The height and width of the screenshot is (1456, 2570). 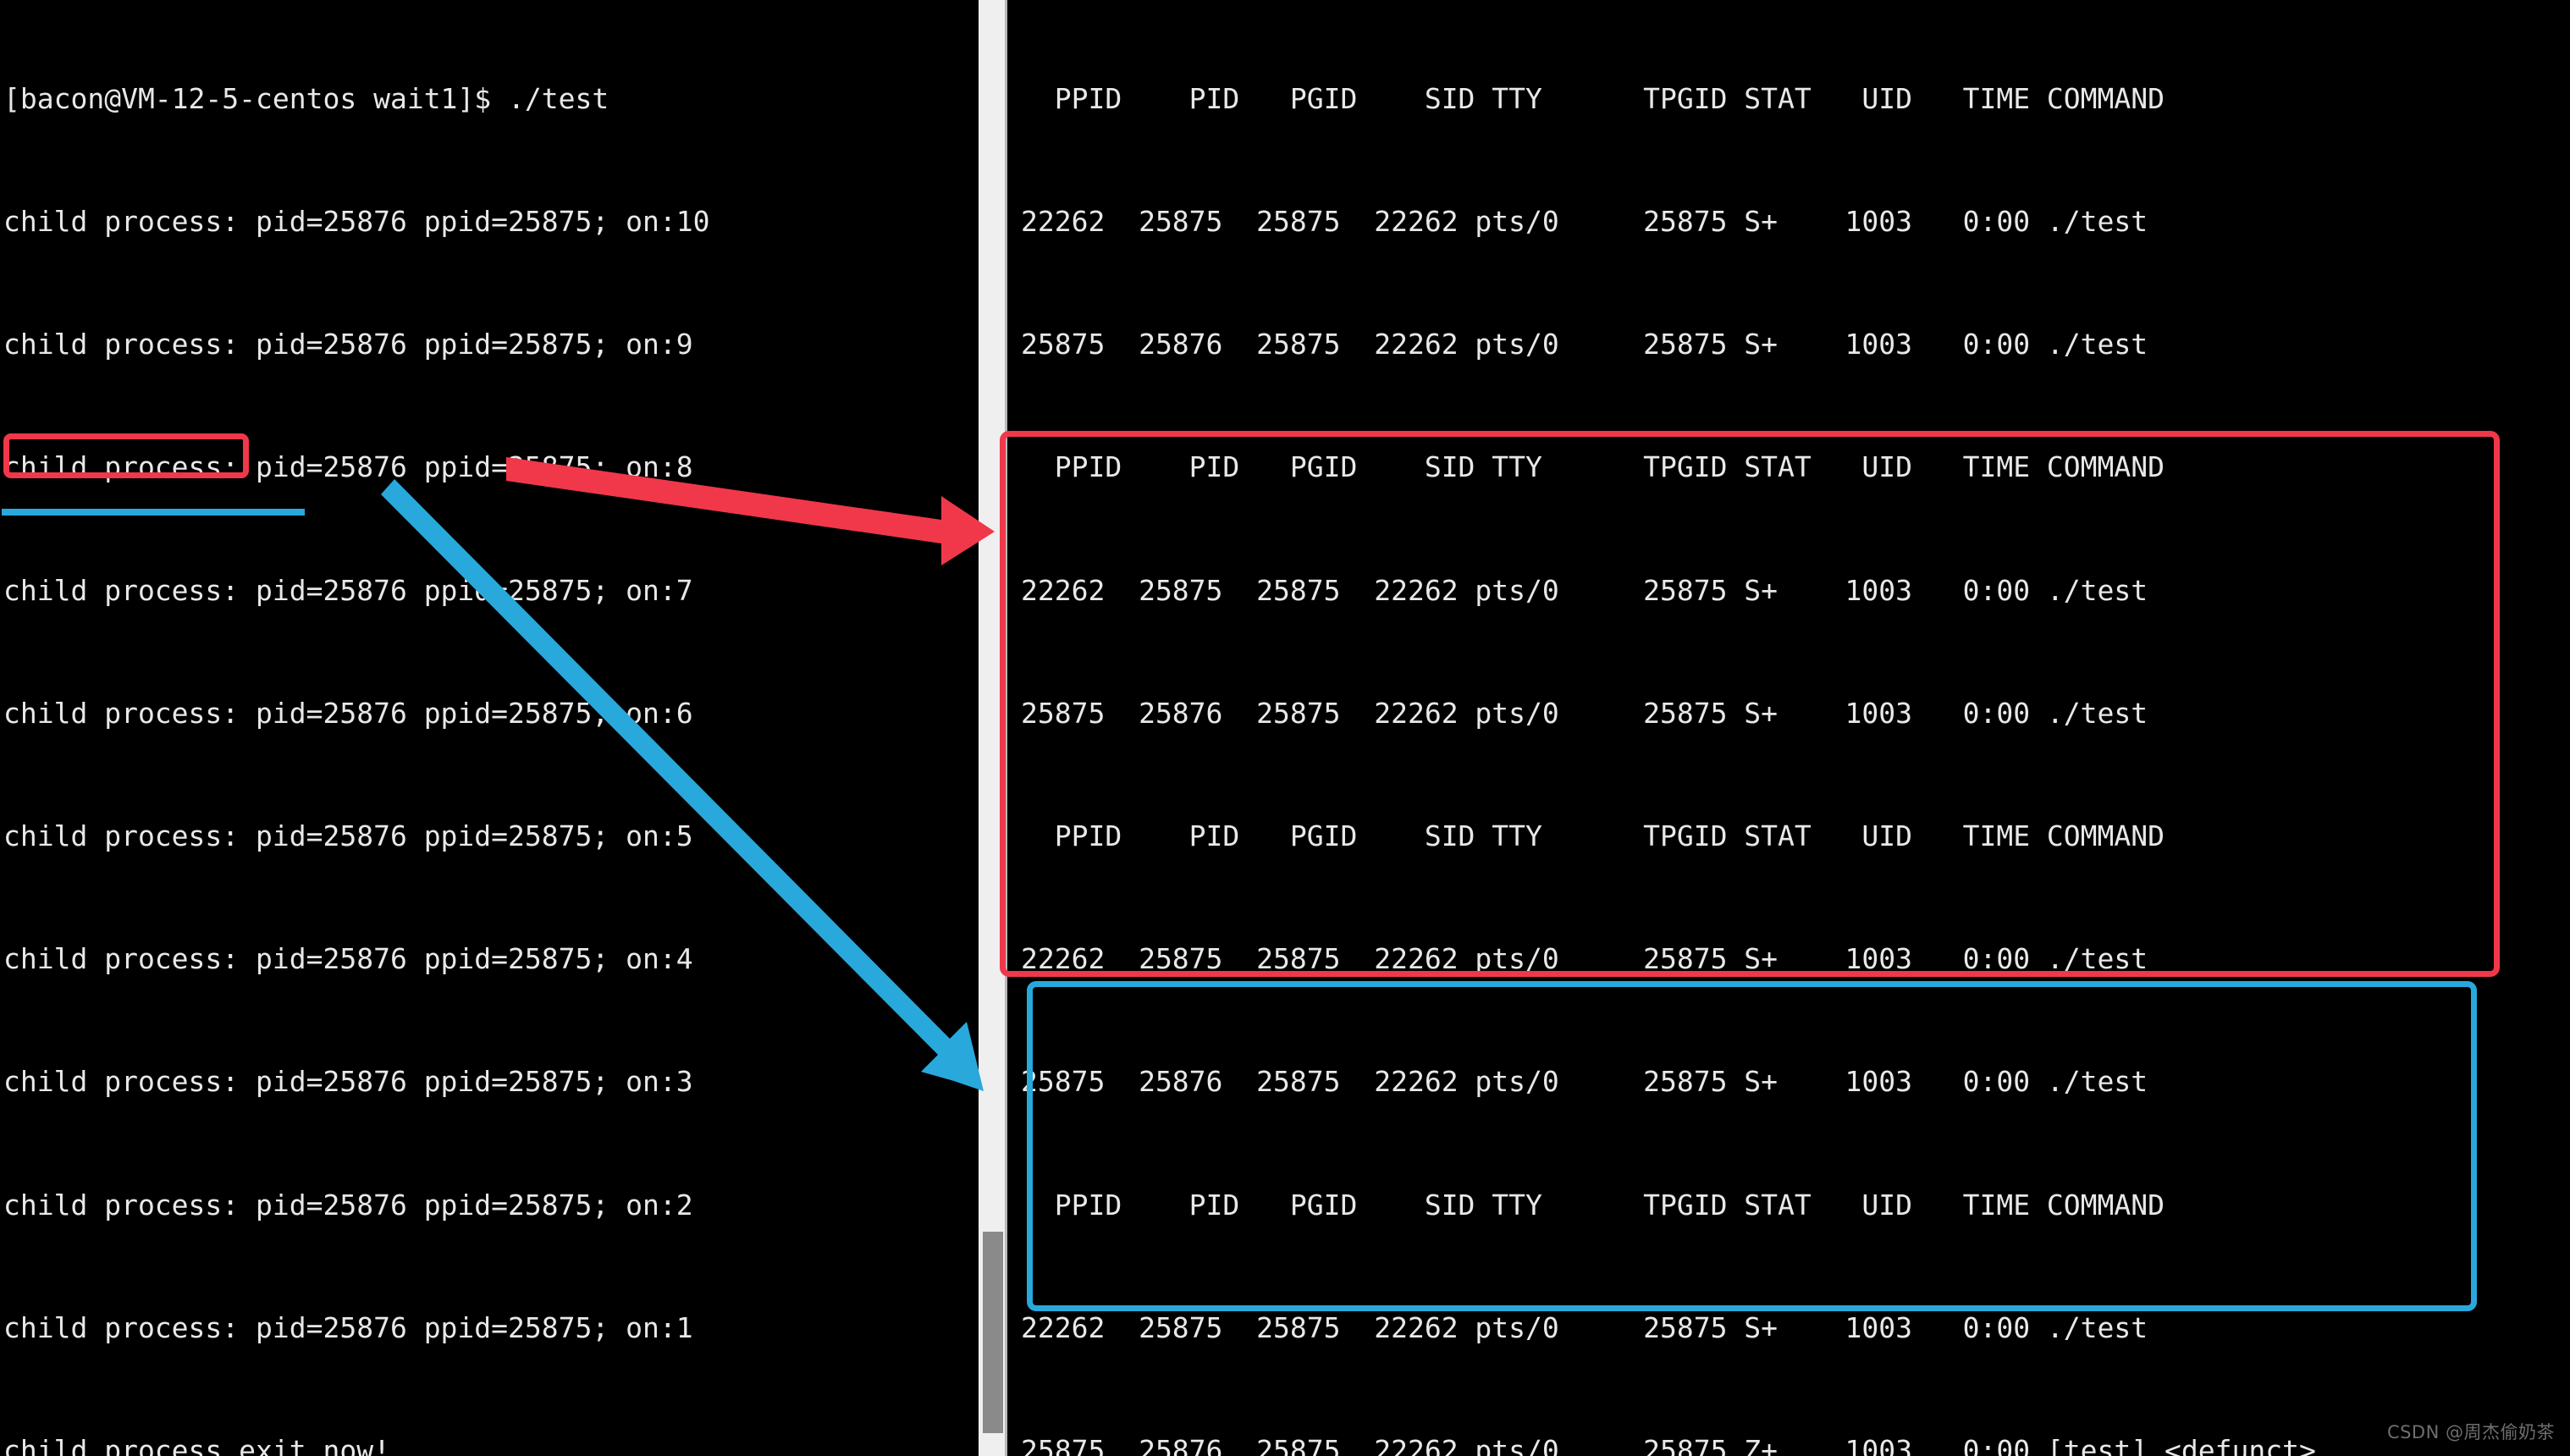 What do you see at coordinates (993, 728) in the screenshot?
I see `pane-divider-scrollbar` at bounding box center [993, 728].